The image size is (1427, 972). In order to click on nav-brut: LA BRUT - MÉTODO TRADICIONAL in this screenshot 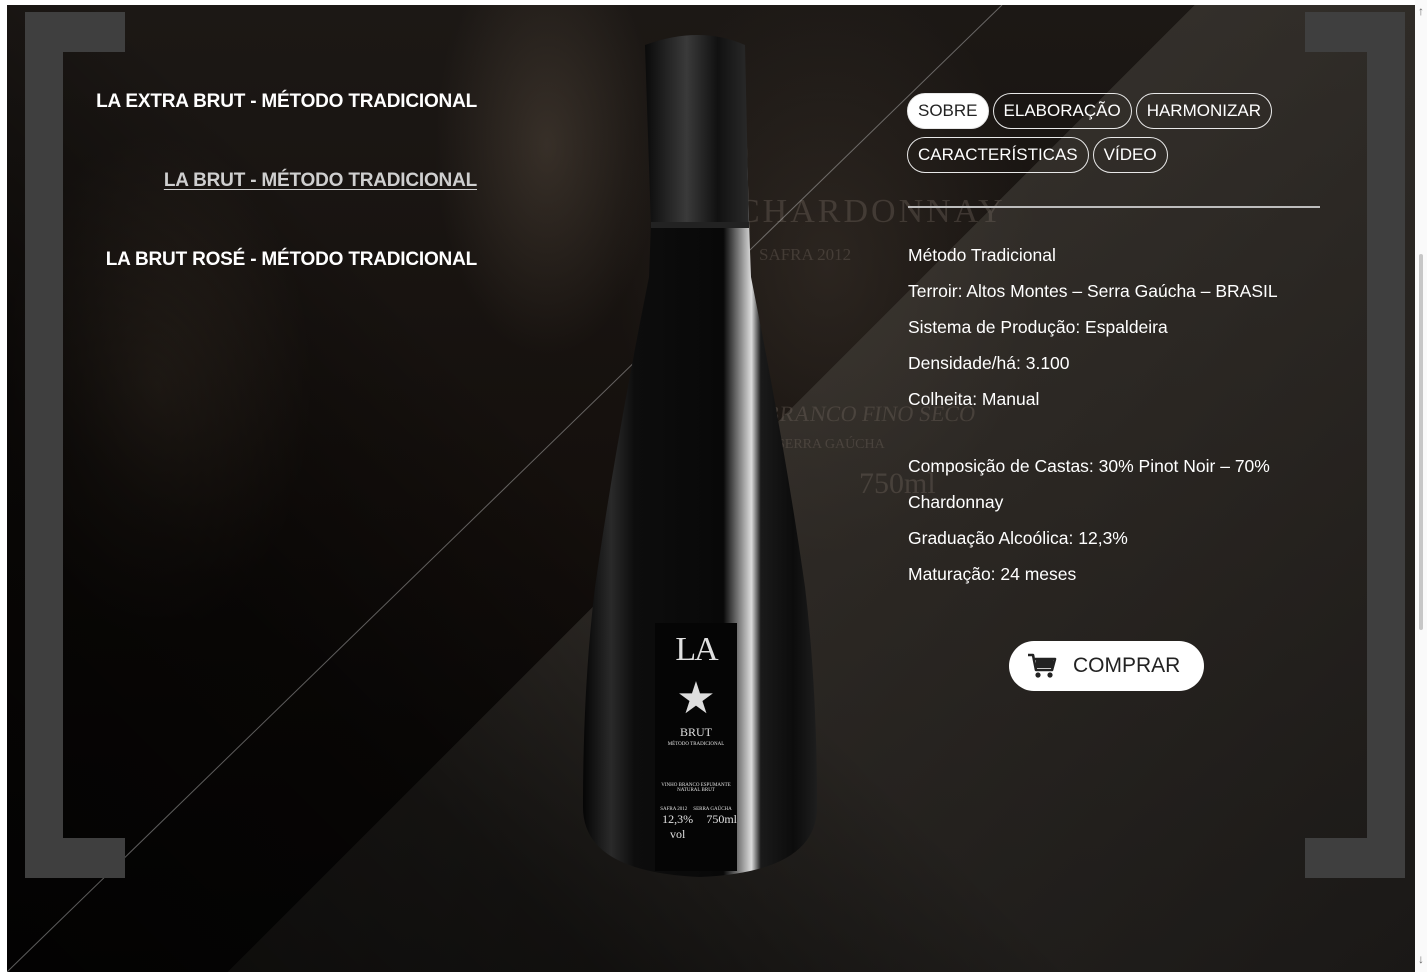, I will do `click(320, 181)`.